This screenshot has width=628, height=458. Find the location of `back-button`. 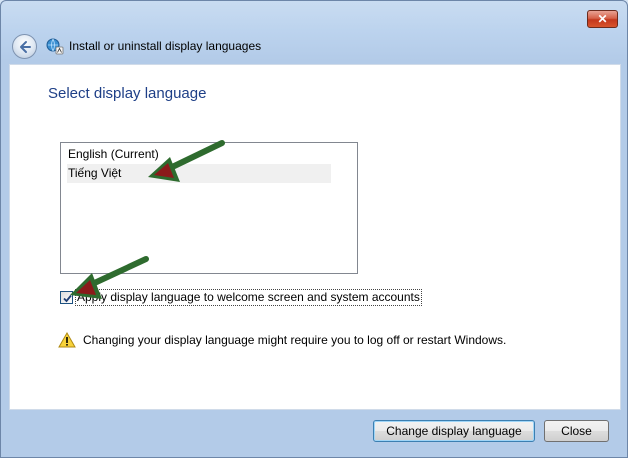

back-button is located at coordinates (24, 46).